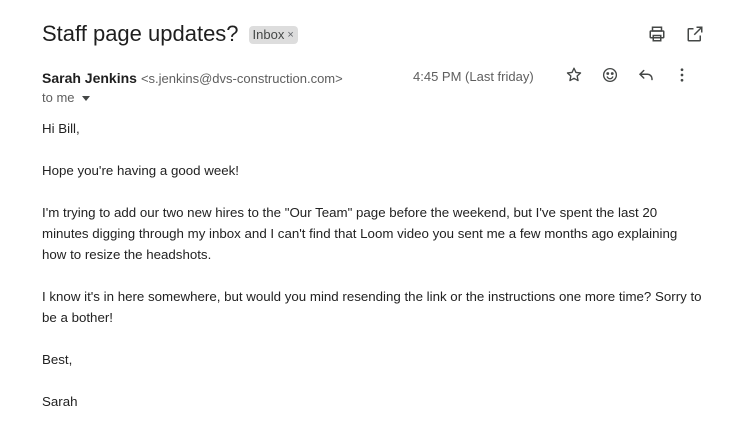  What do you see at coordinates (377, 34) in the screenshot?
I see `subject-row: Staff page updates? Inbox ×` at bounding box center [377, 34].